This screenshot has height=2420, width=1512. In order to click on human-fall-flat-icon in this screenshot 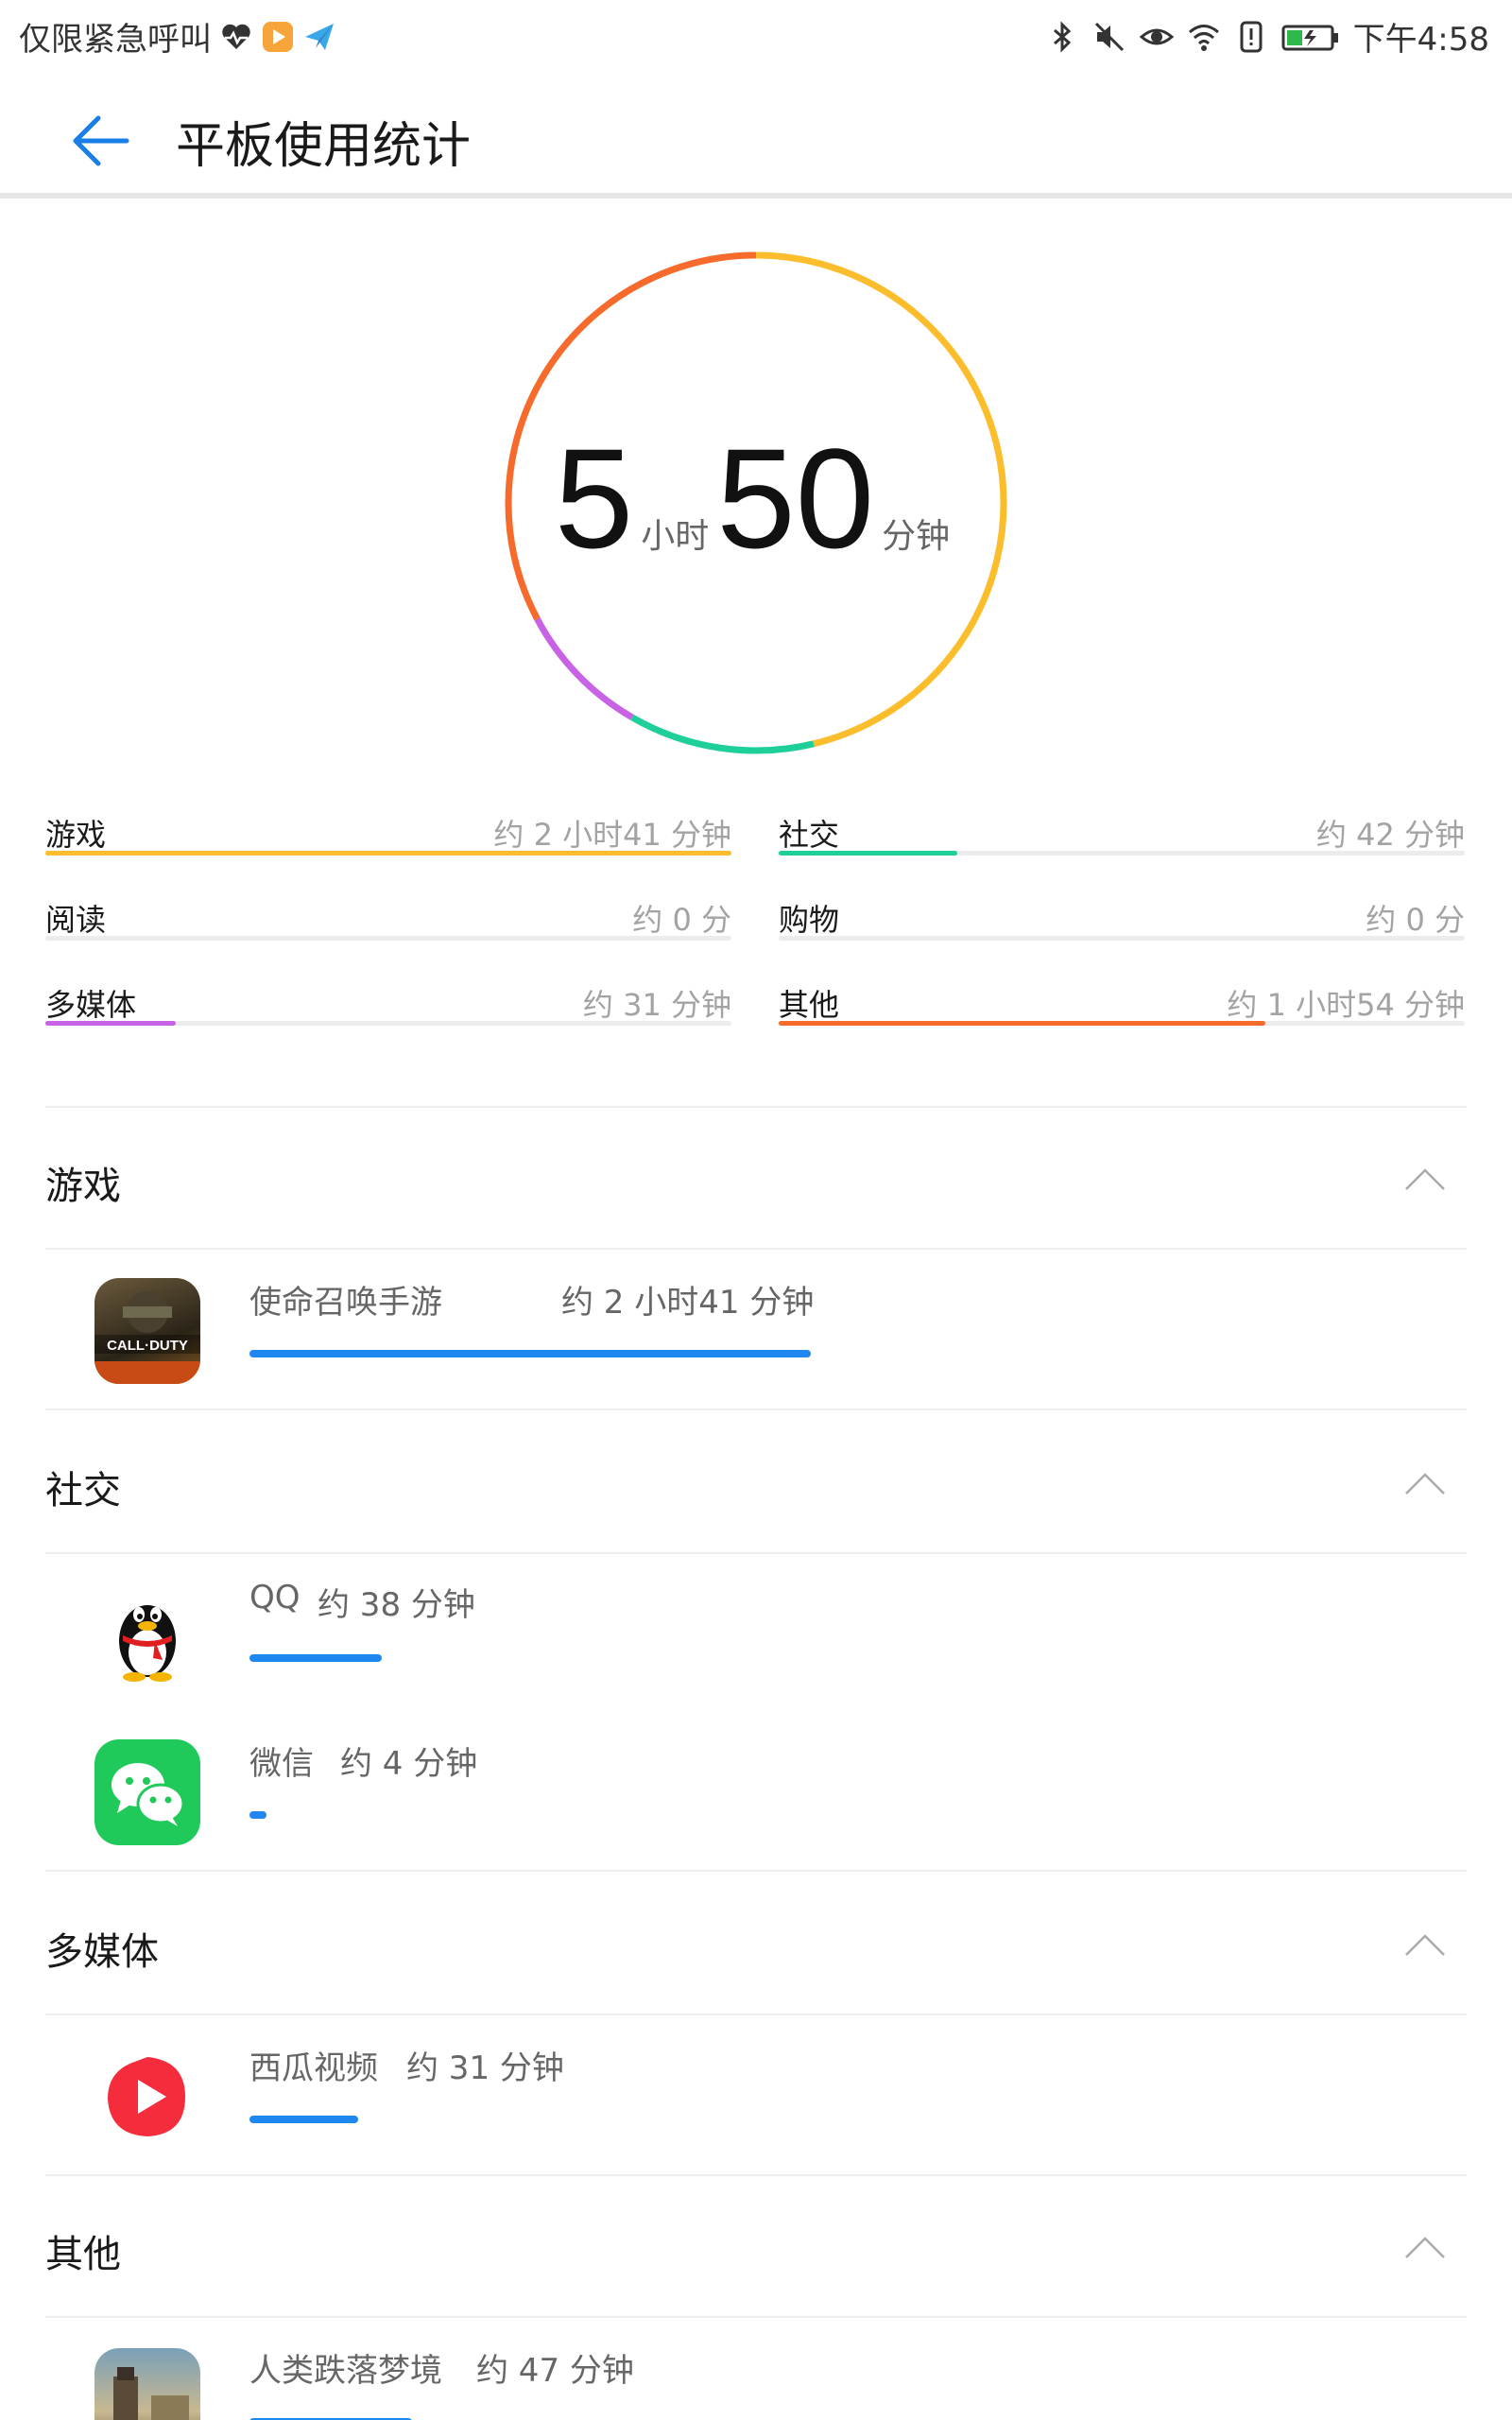, I will do `click(147, 2384)`.